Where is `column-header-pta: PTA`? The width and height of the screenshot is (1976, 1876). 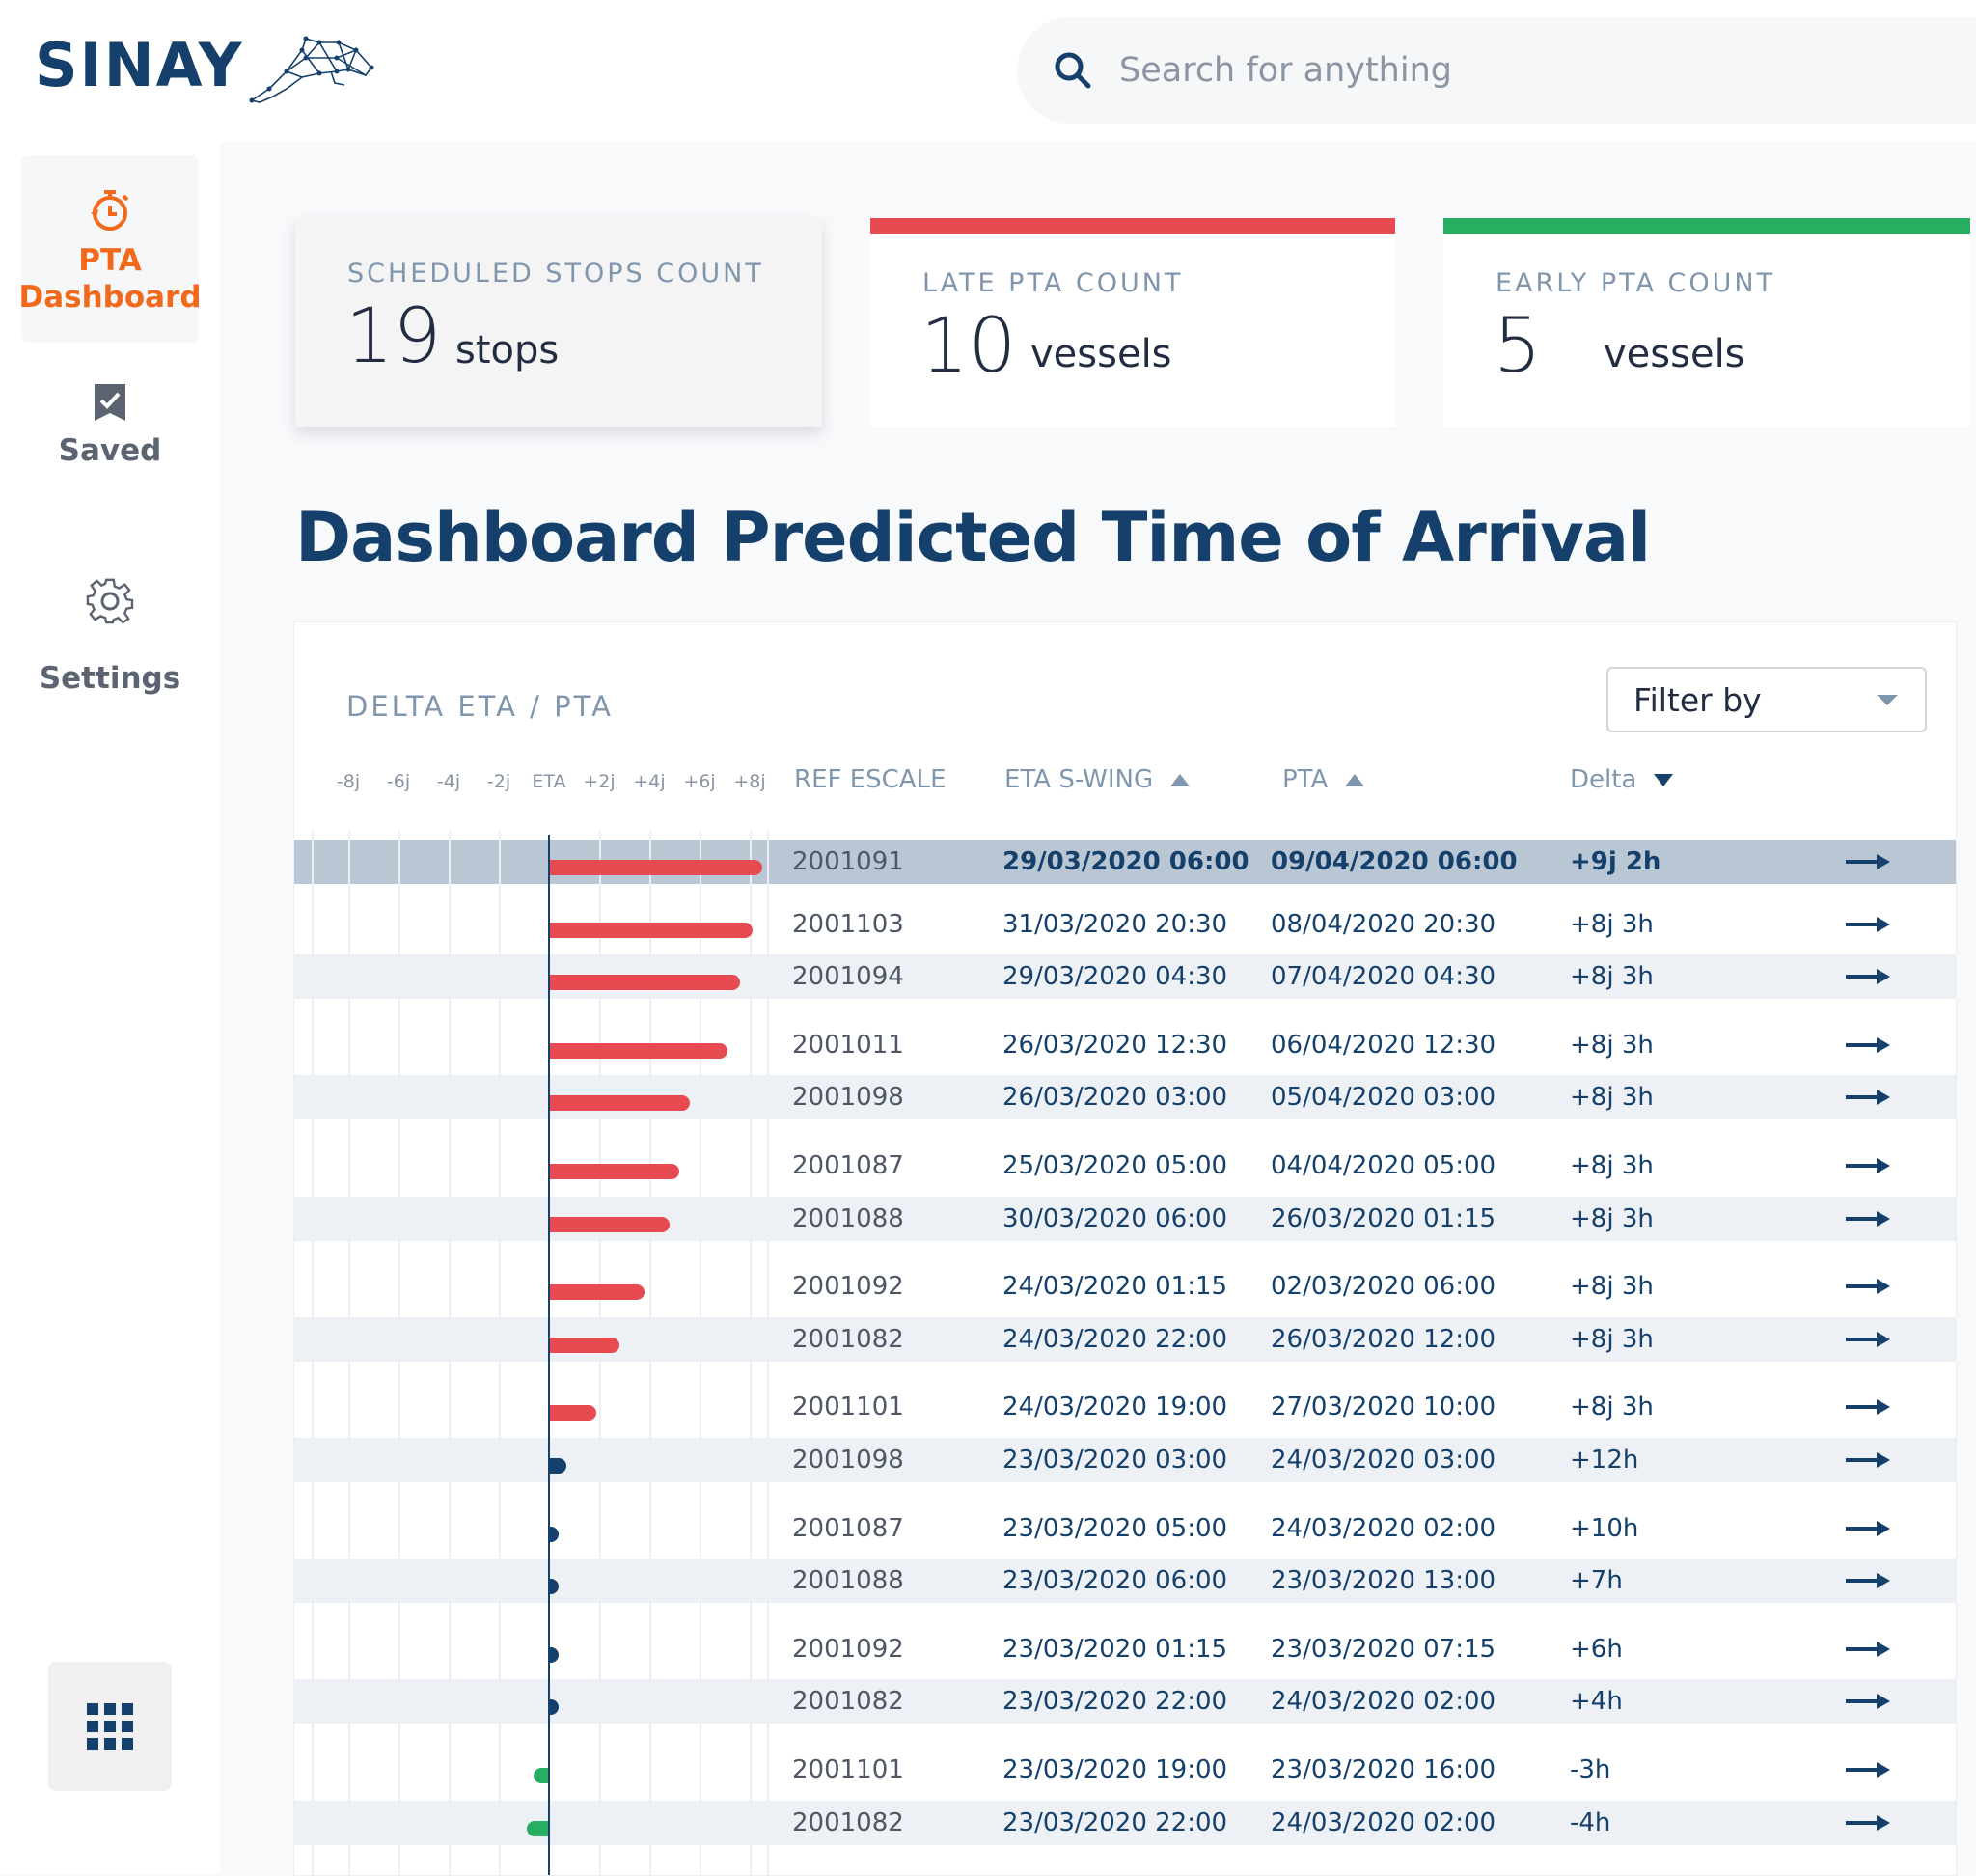
column-header-pta: PTA is located at coordinates (1323, 779).